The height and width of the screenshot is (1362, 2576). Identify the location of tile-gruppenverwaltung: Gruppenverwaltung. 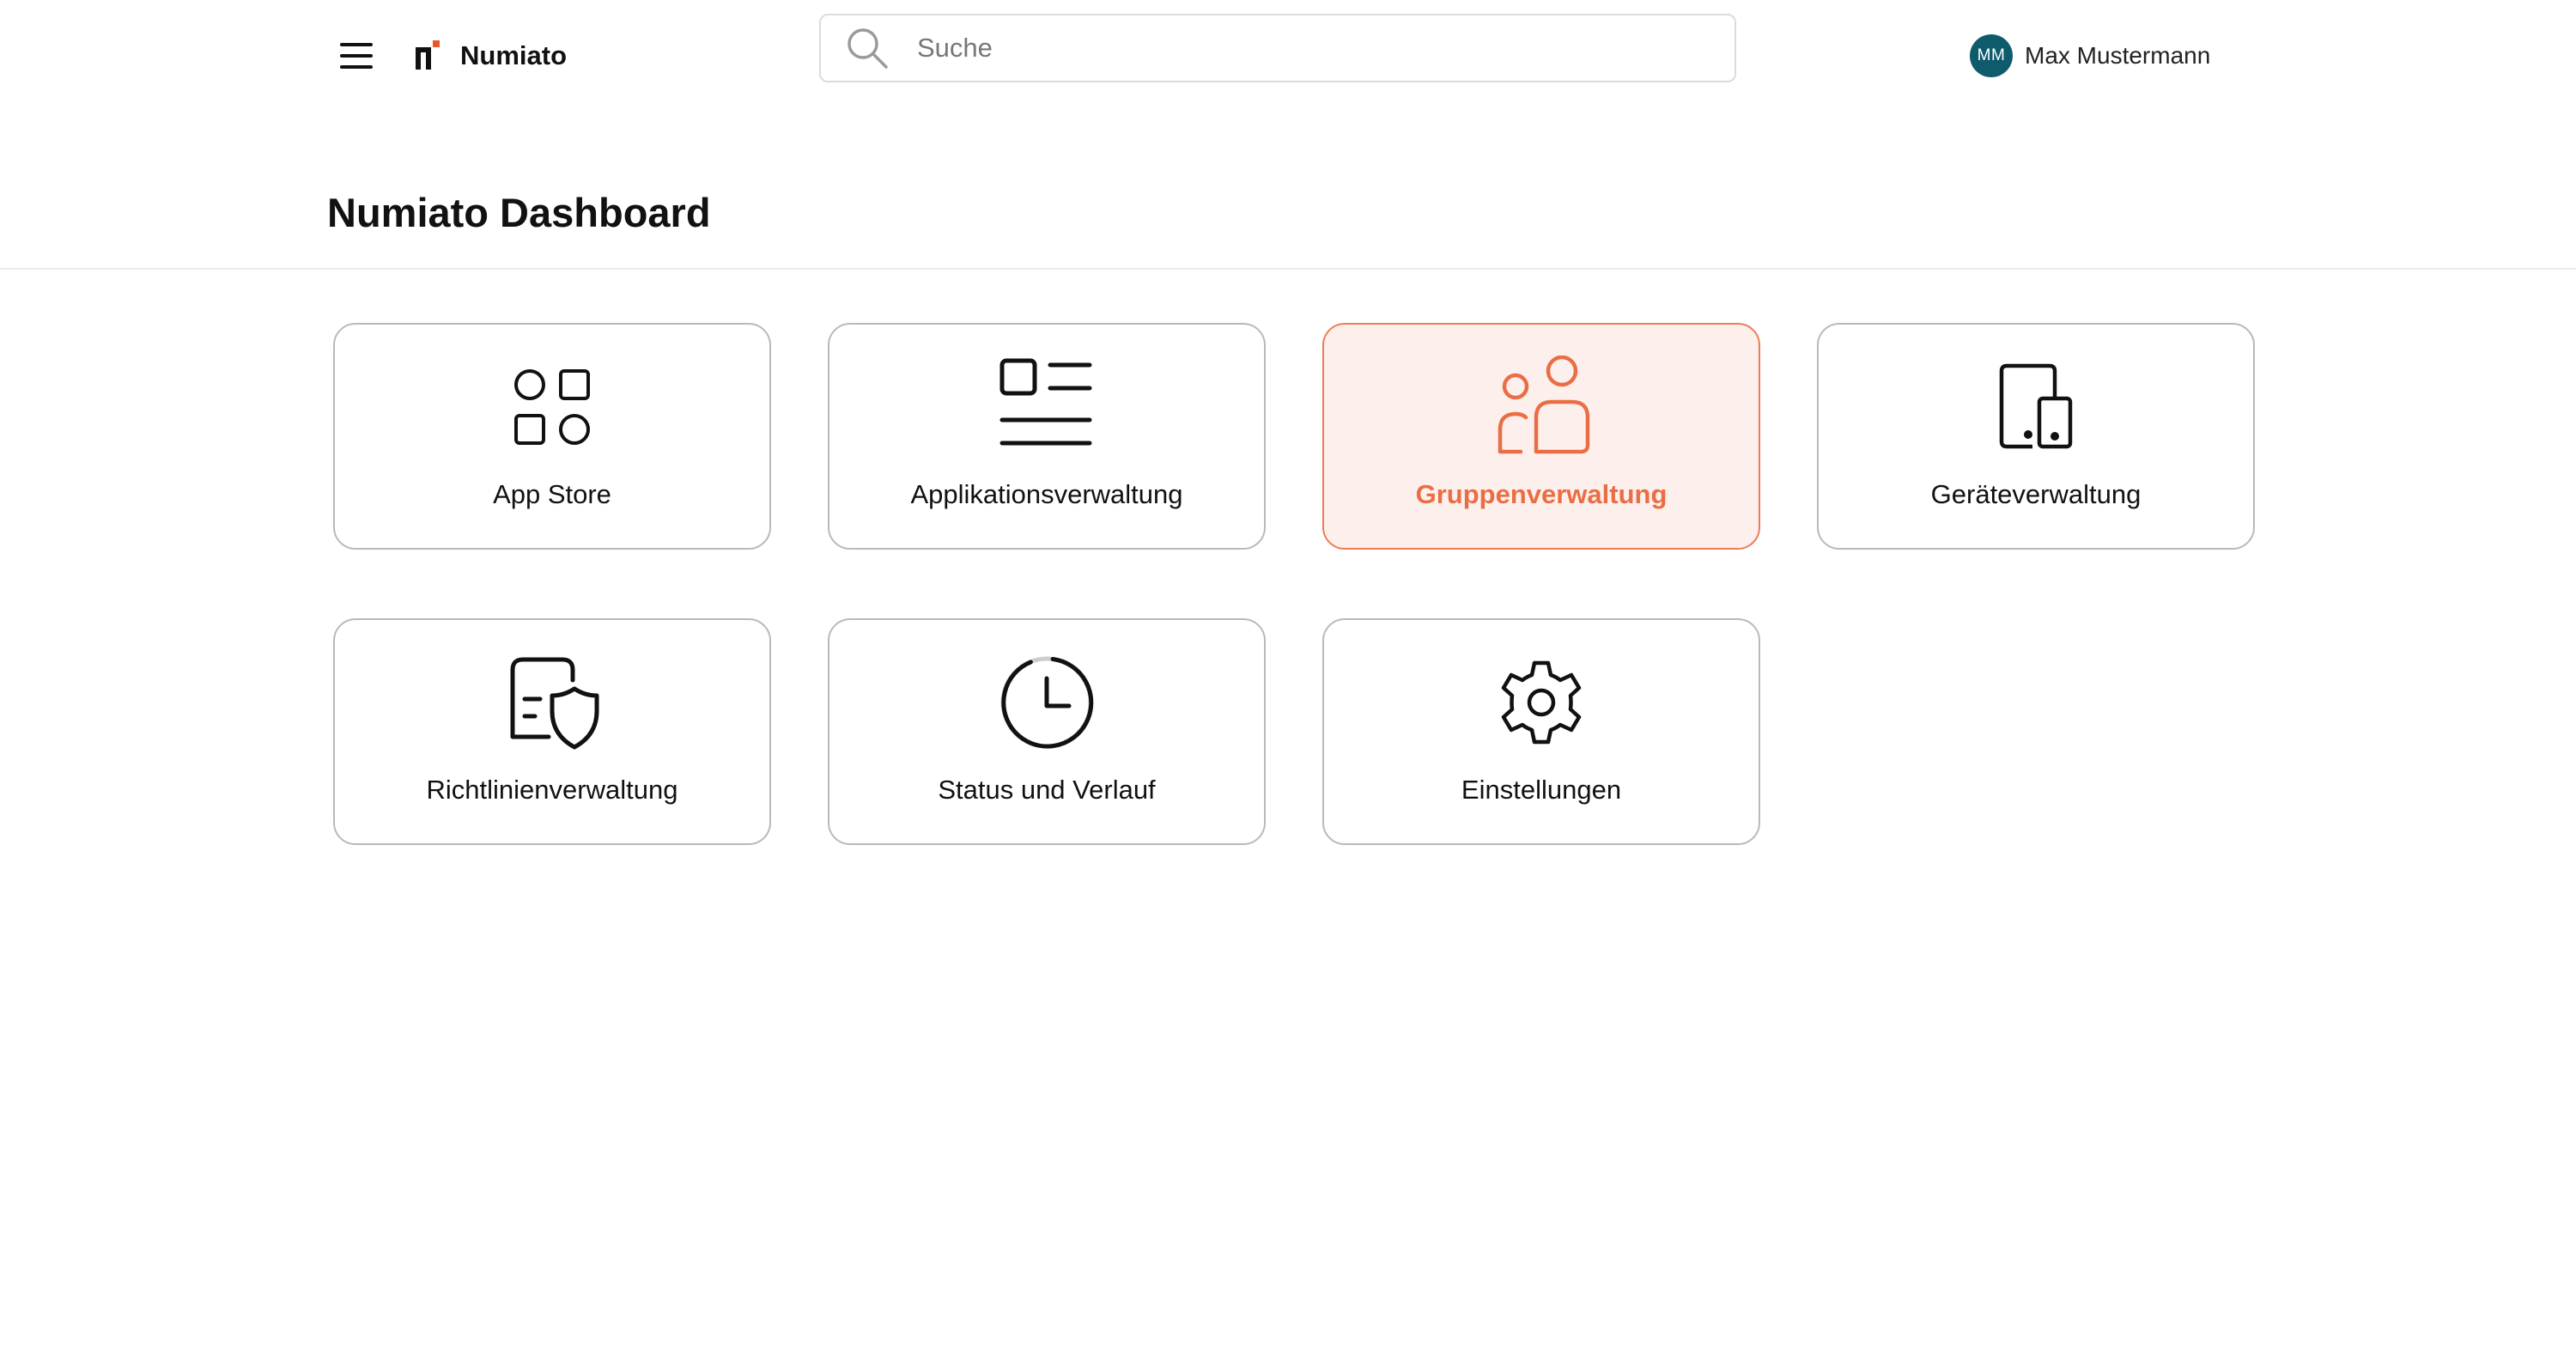
(1541, 436).